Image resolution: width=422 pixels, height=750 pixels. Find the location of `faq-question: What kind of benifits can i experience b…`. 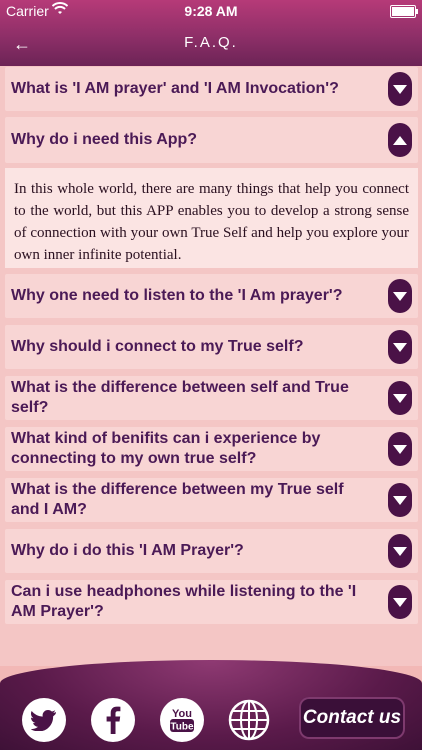

faq-question: What kind of benifits can i experience b… is located at coordinates (166, 448).